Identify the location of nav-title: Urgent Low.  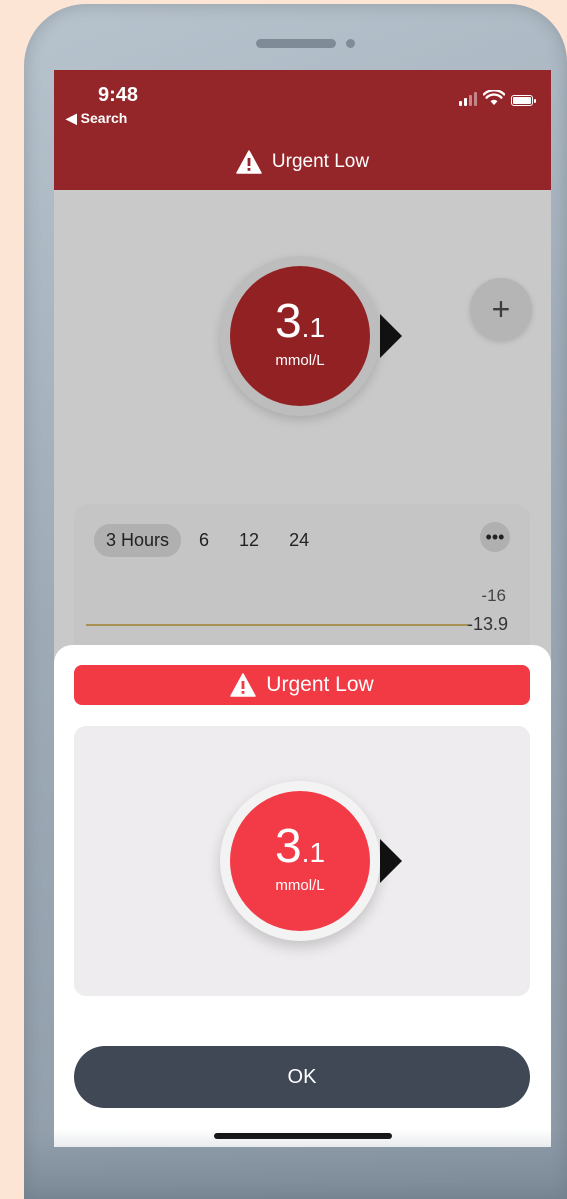
(302, 162).